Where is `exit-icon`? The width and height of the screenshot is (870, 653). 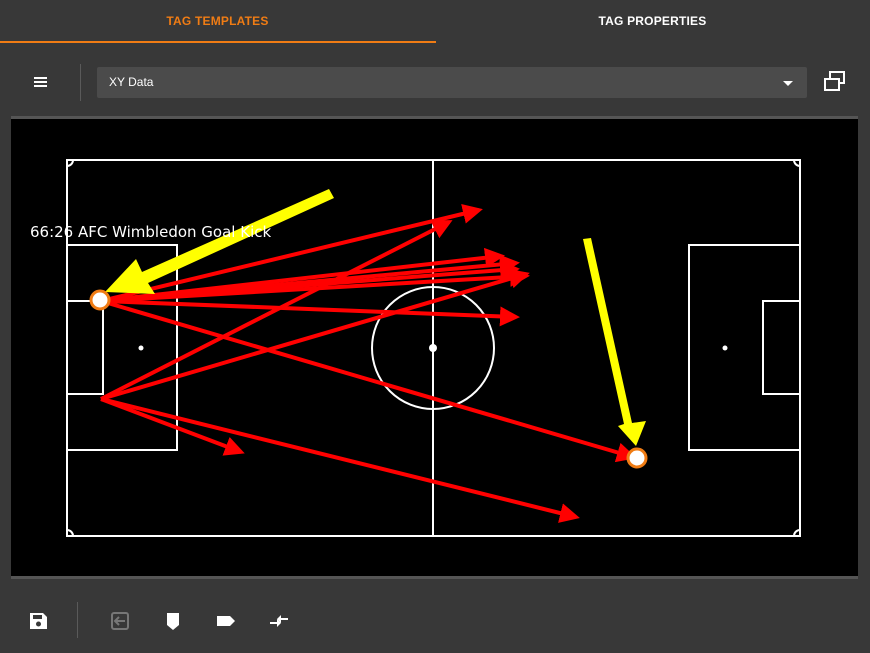
exit-icon is located at coordinates (120, 621).